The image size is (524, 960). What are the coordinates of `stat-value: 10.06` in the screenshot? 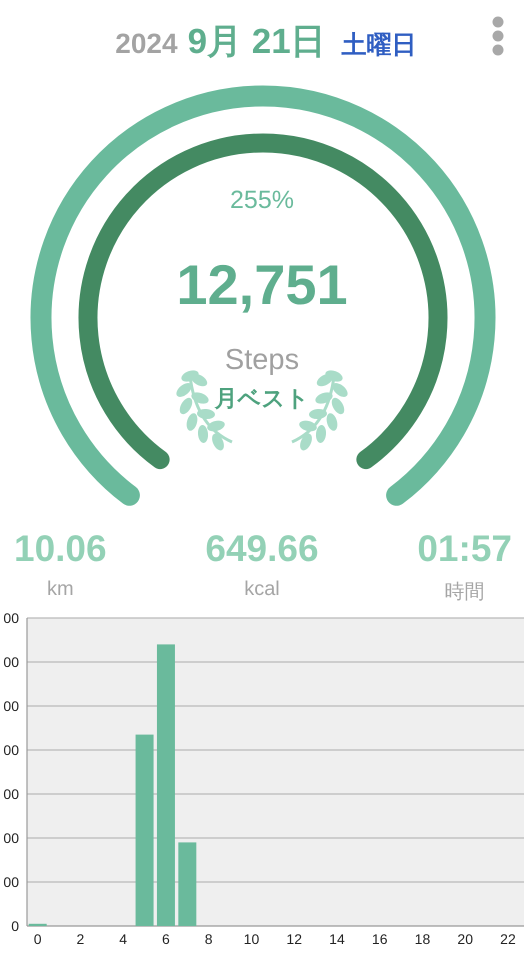 It's located at (60, 549).